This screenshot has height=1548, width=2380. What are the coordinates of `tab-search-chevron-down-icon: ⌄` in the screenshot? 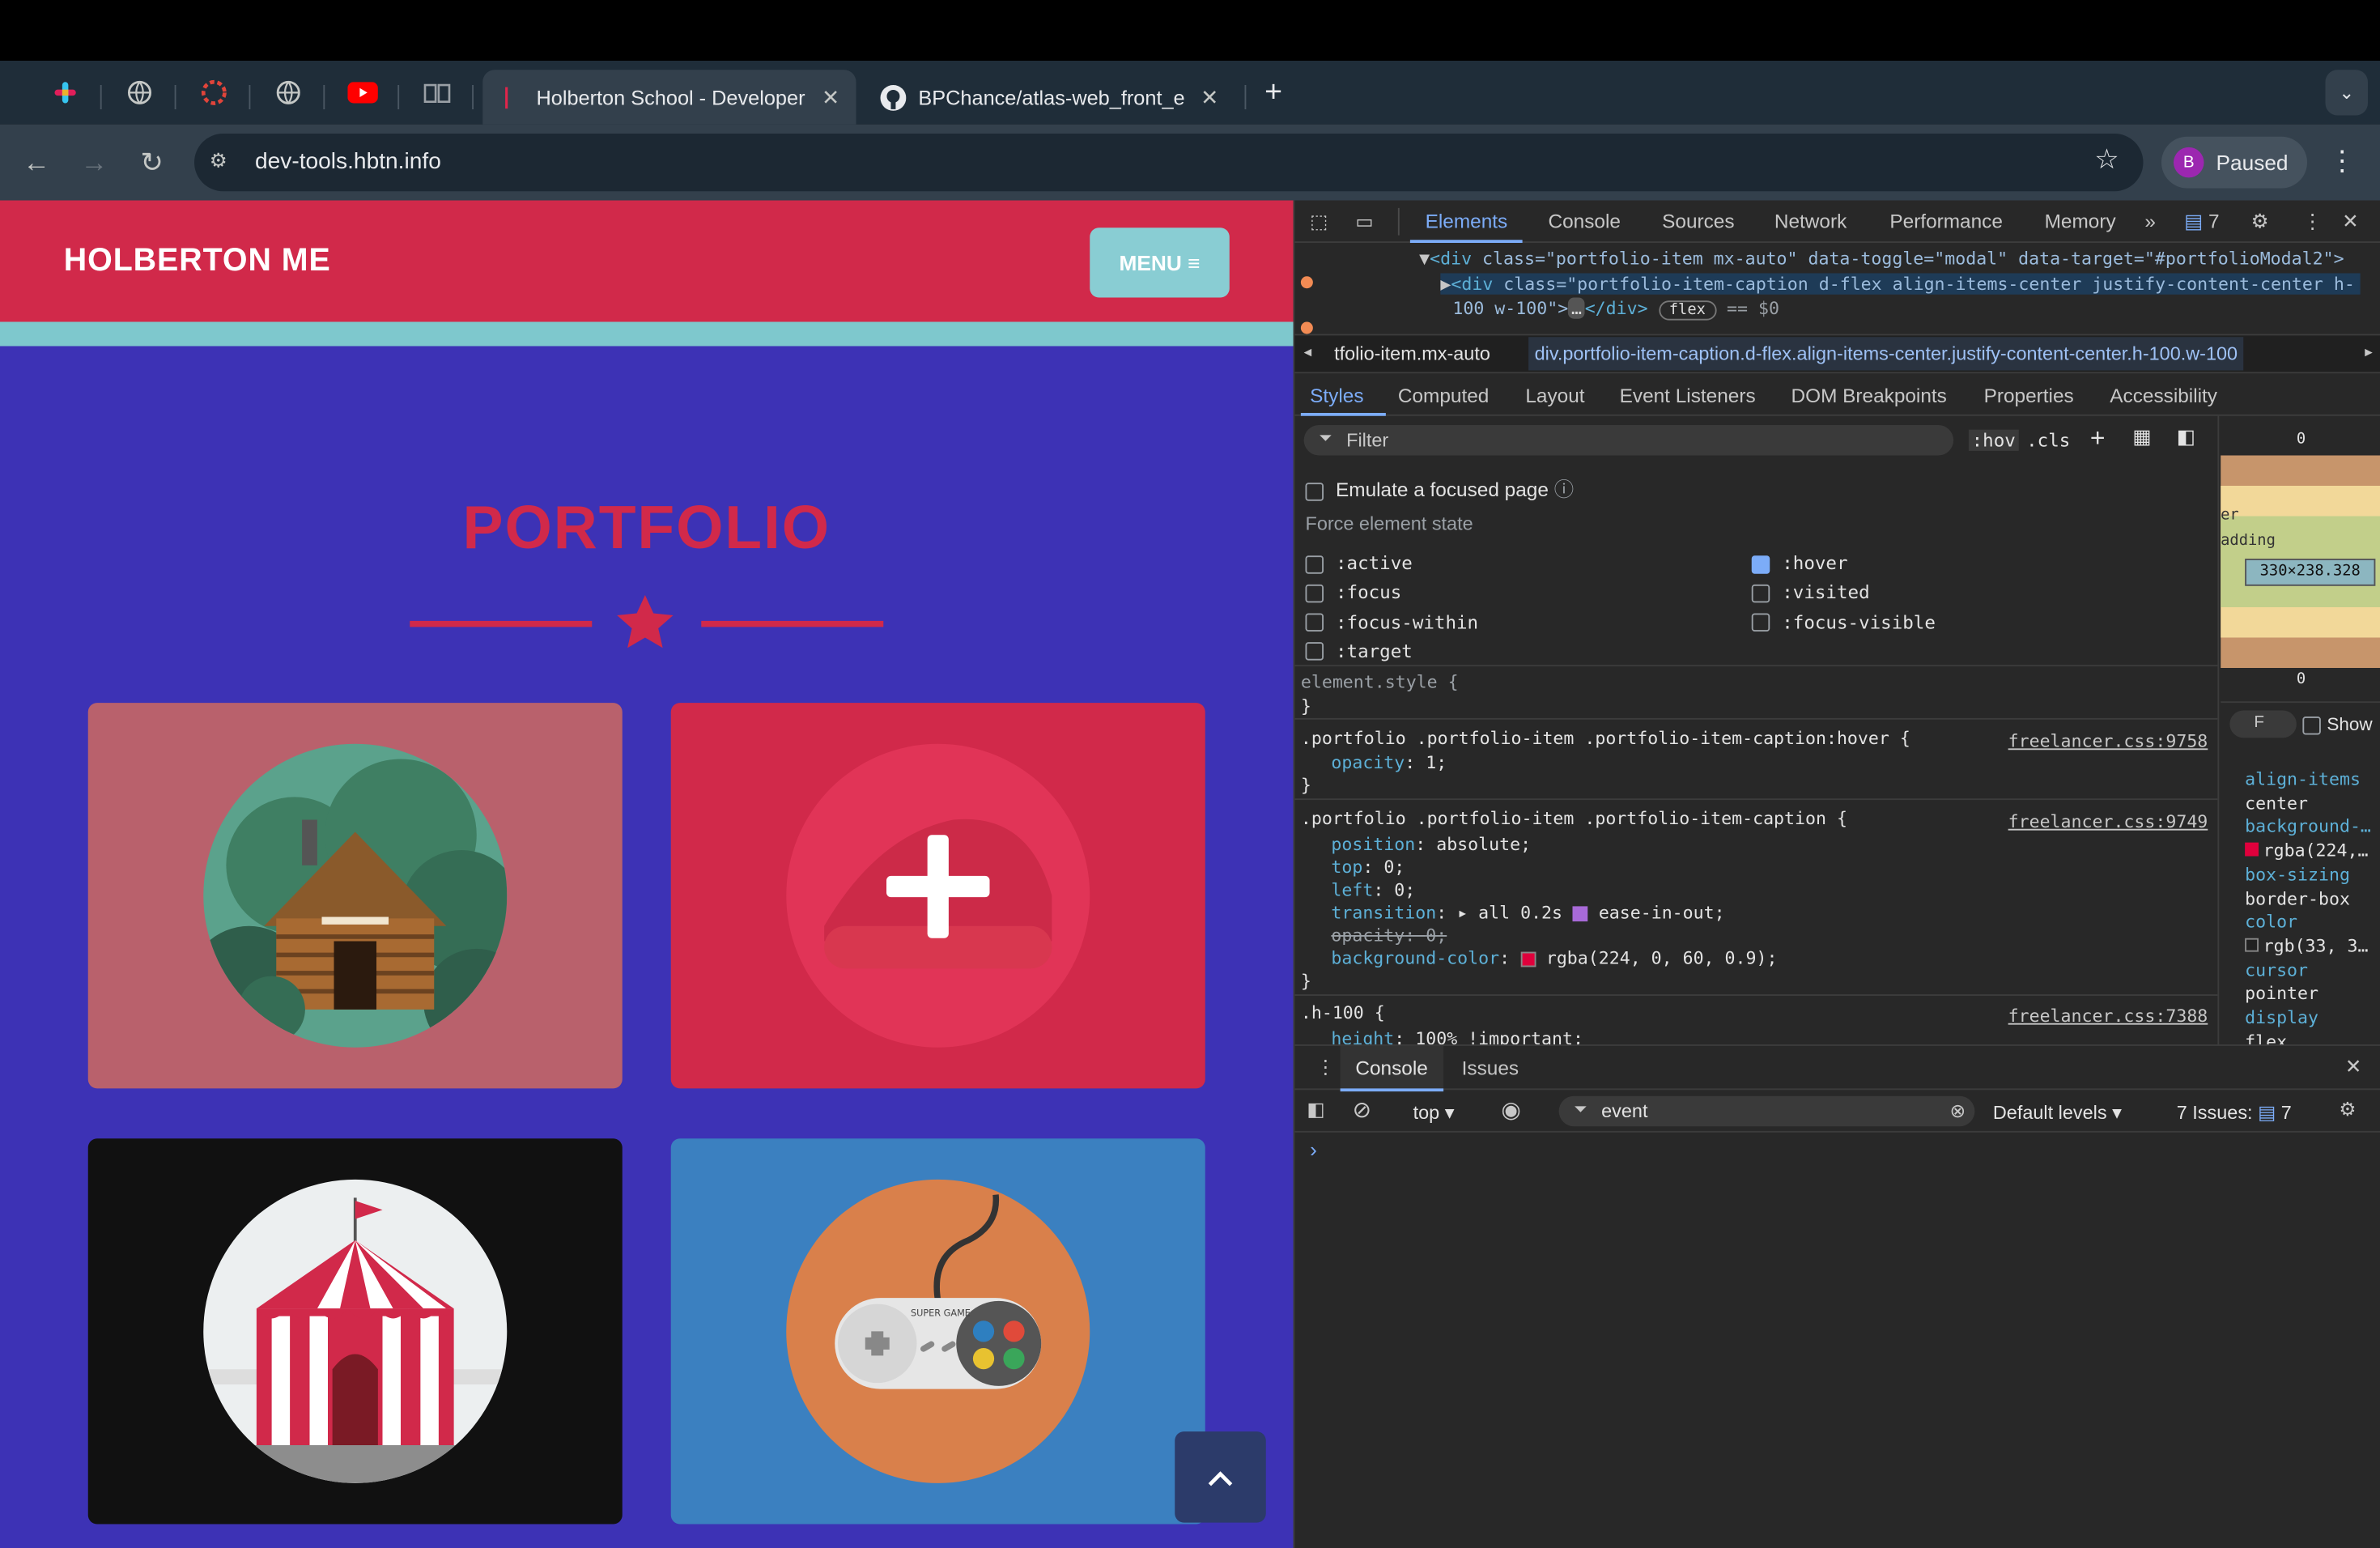 It's located at (2347, 93).